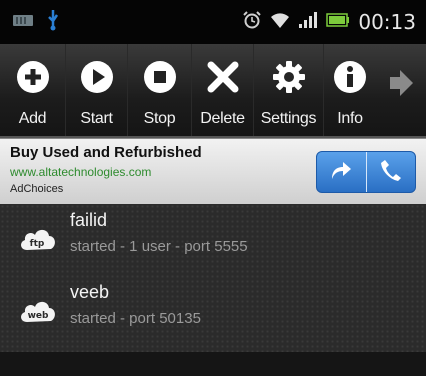 The image size is (426, 376). I want to click on web-cloud-icon: web, so click(38, 311).